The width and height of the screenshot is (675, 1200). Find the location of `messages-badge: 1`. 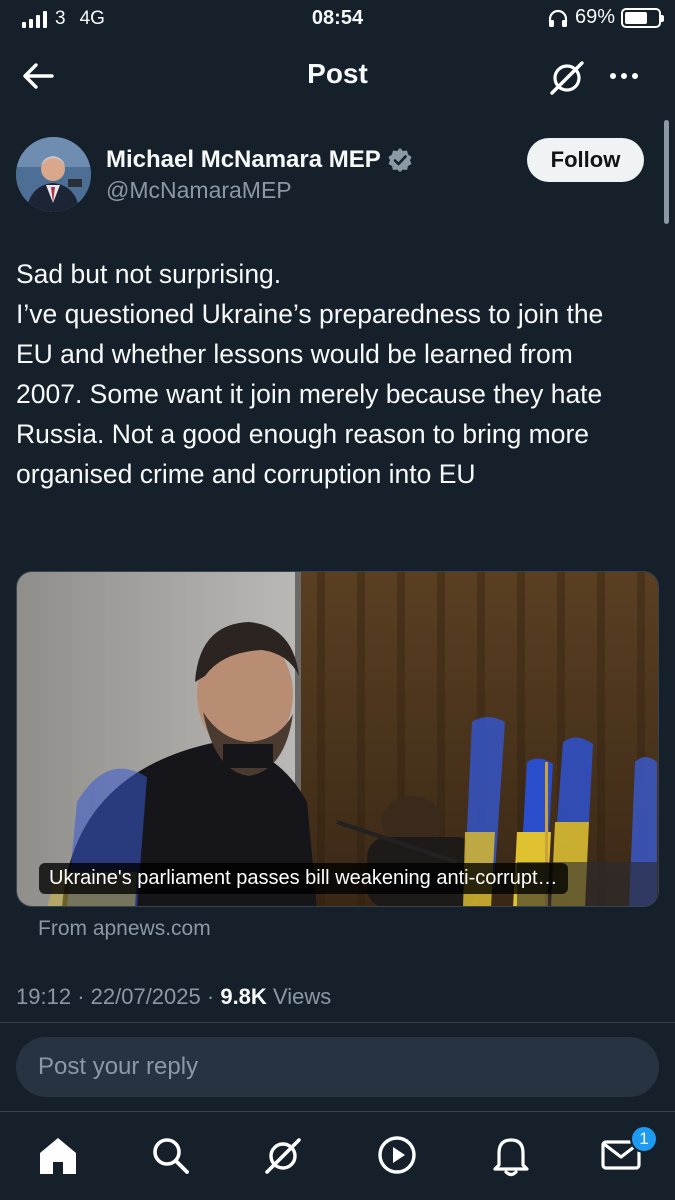

messages-badge: 1 is located at coordinates (644, 1139).